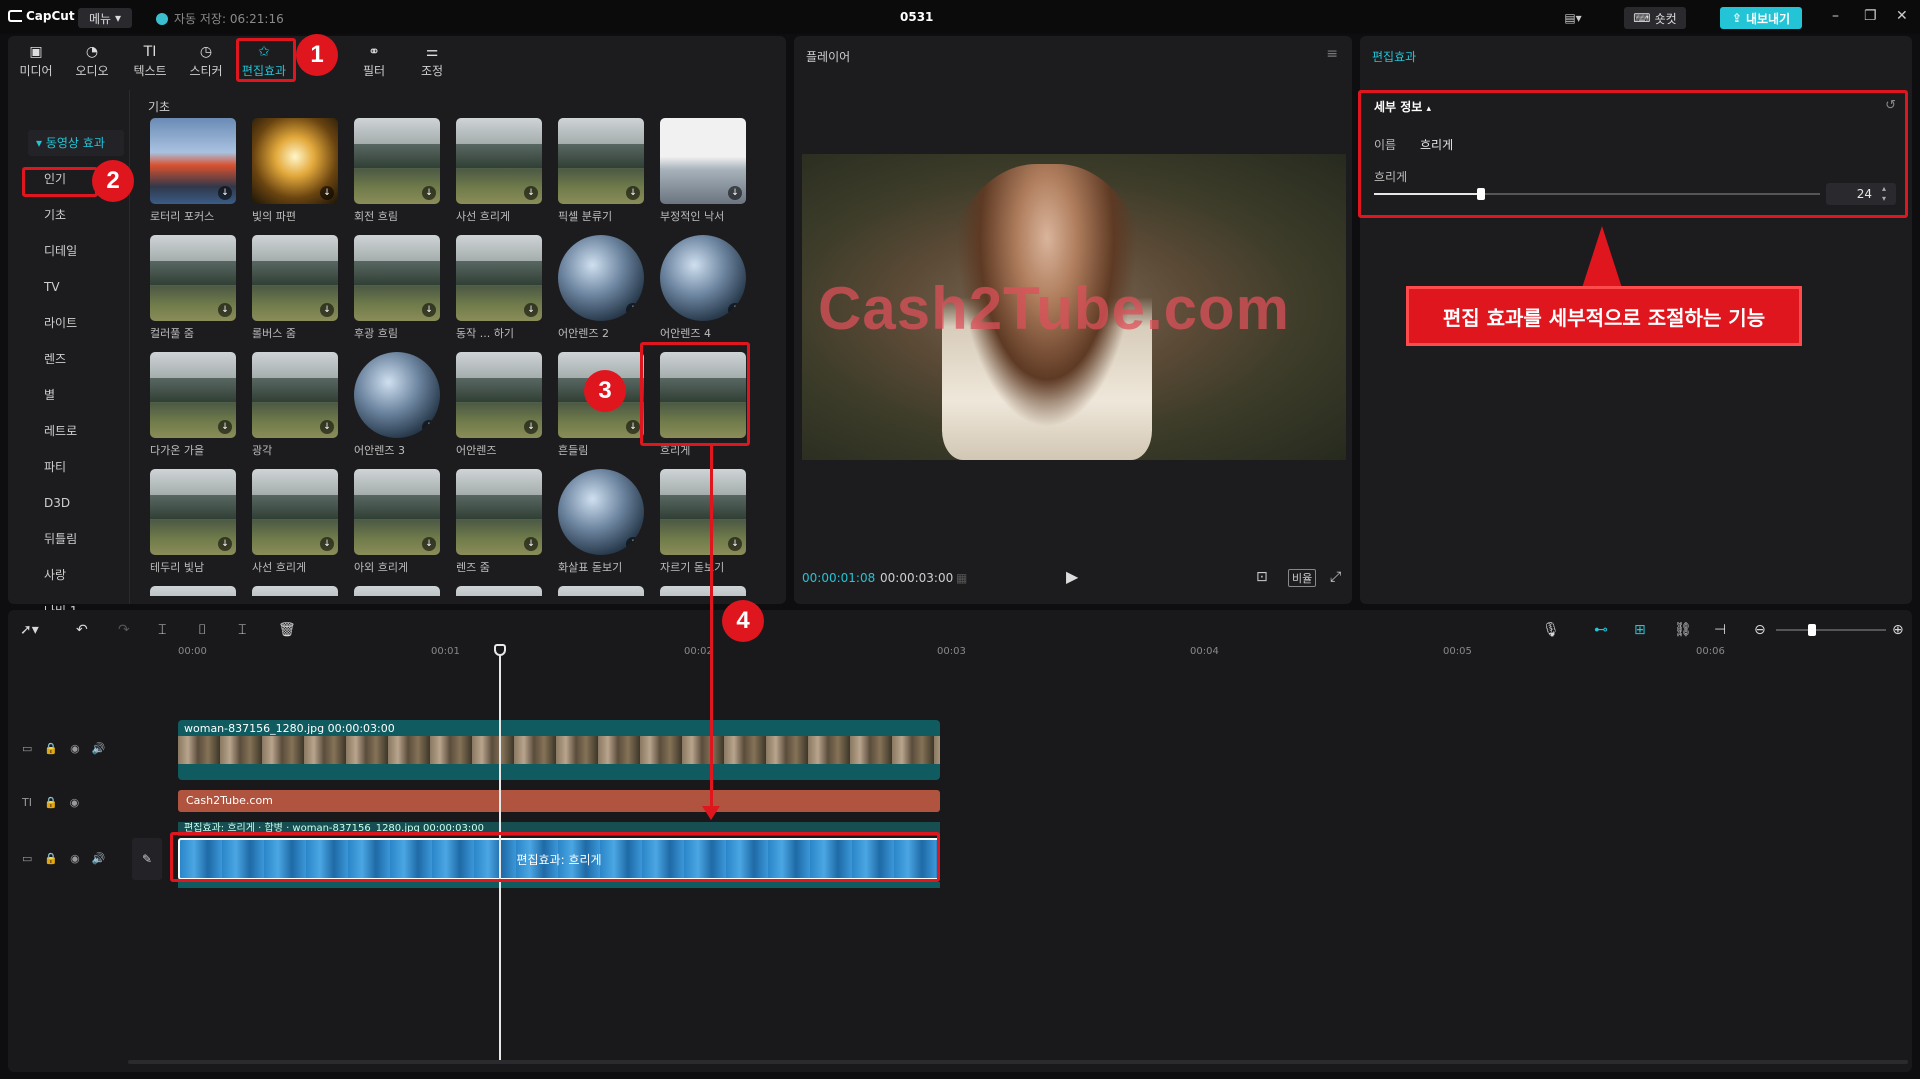  What do you see at coordinates (1655, 18) in the screenshot?
I see `shortcut-button: ⌨ 숏컷` at bounding box center [1655, 18].